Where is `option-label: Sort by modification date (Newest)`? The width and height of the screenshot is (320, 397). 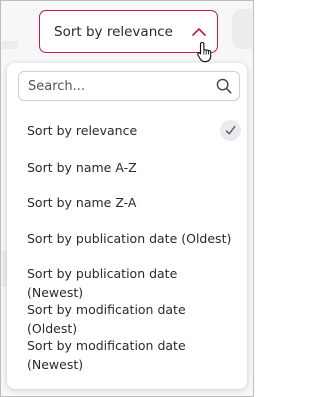 option-label: Sort by modification date (Newest) is located at coordinates (106, 355).